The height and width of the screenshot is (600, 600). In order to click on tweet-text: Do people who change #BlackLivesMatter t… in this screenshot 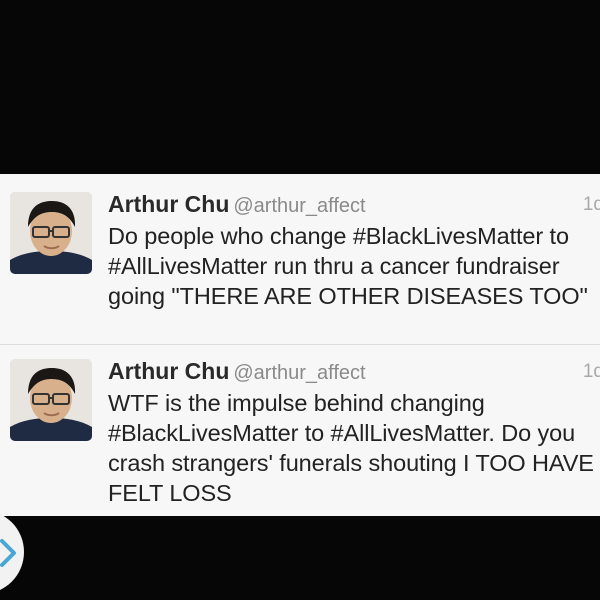, I will do `click(348, 266)`.